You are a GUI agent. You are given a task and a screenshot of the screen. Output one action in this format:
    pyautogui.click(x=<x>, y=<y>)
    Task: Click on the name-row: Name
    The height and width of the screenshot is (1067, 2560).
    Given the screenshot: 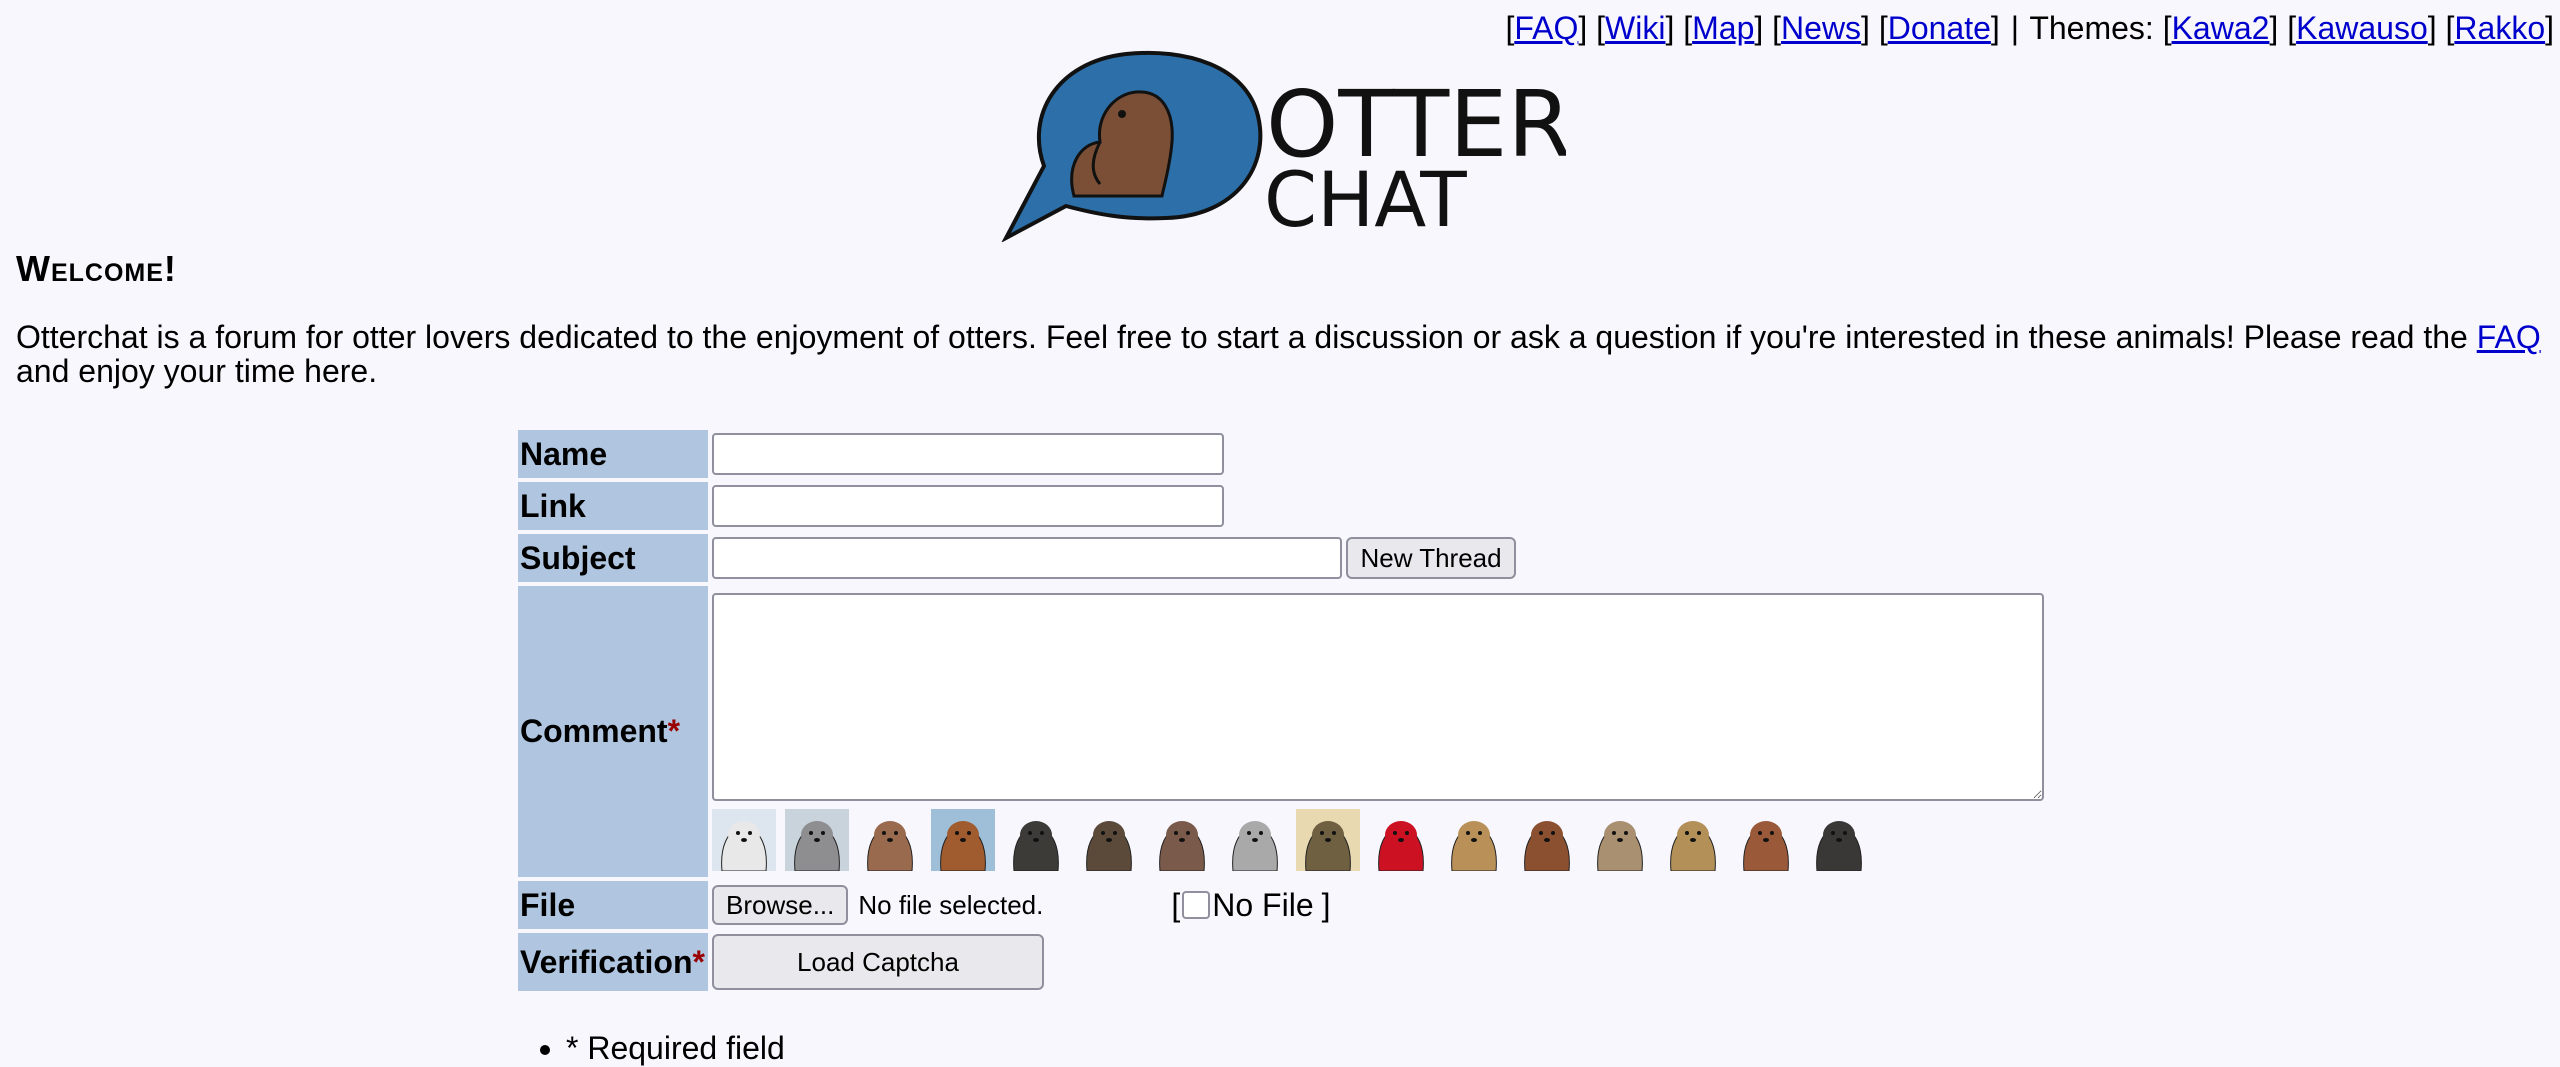 What is the action you would take?
    pyautogui.click(x=1281, y=454)
    